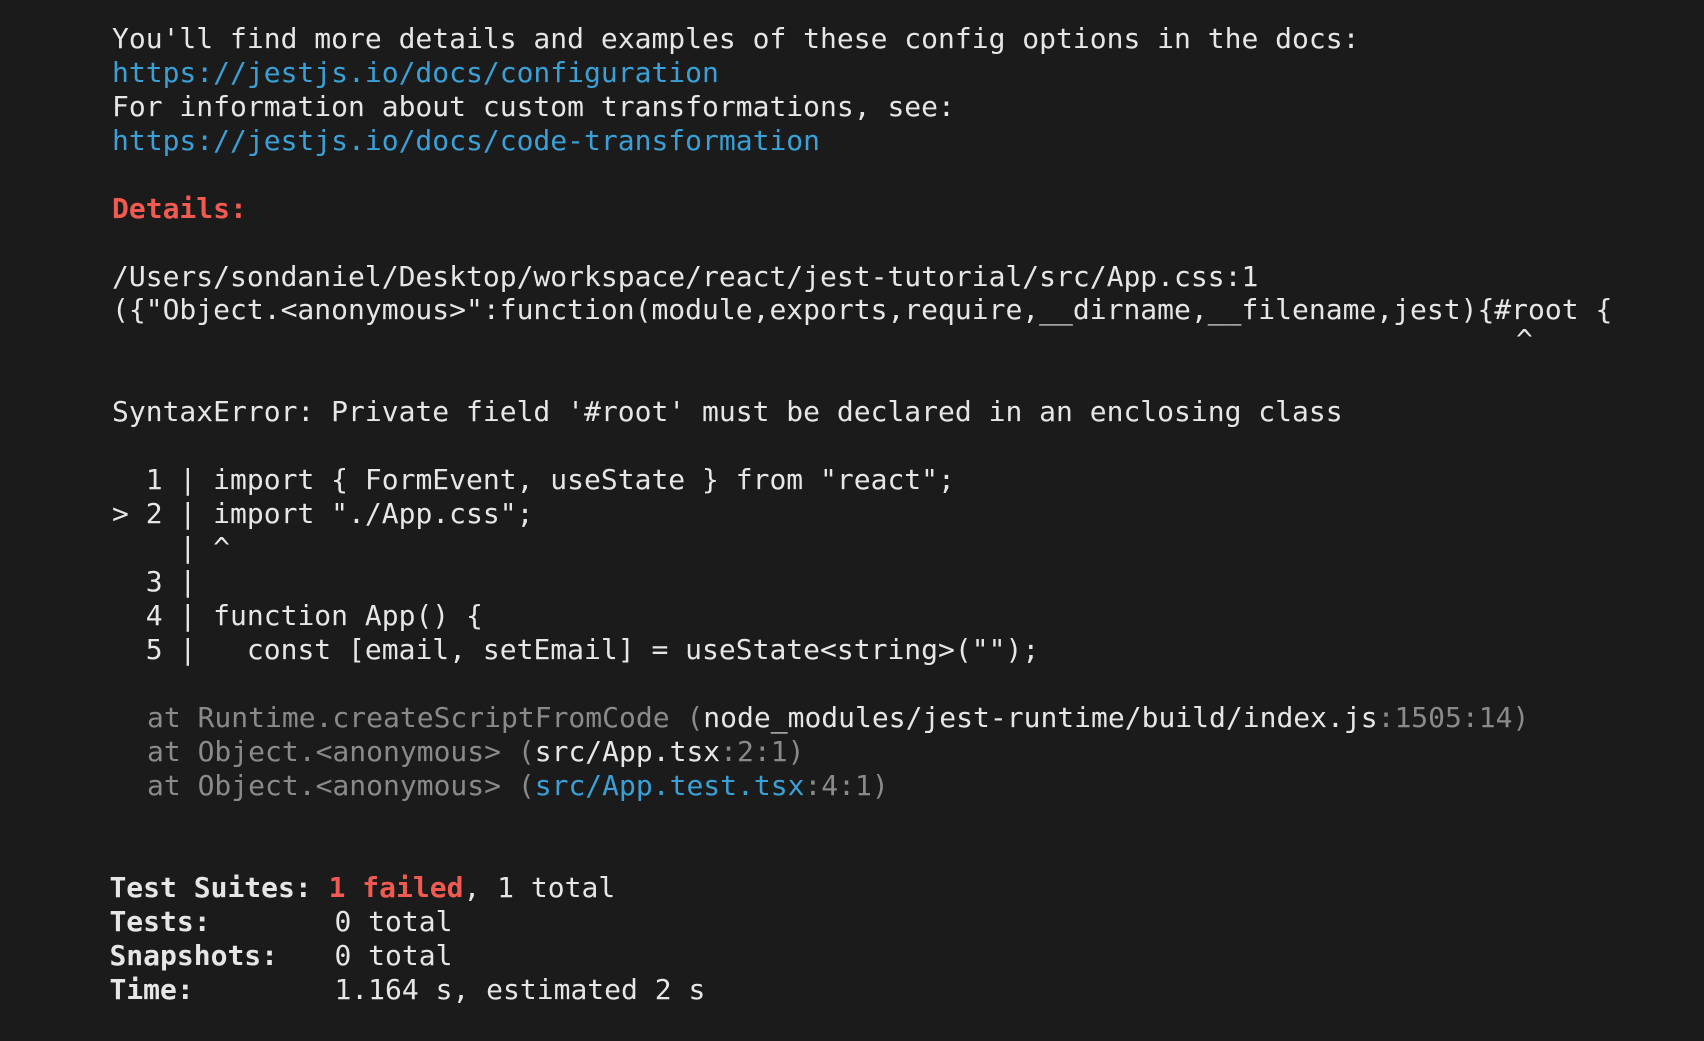 The image size is (1704, 1041). What do you see at coordinates (348, 615) in the screenshot?
I see `code-frame-code: function App() {` at bounding box center [348, 615].